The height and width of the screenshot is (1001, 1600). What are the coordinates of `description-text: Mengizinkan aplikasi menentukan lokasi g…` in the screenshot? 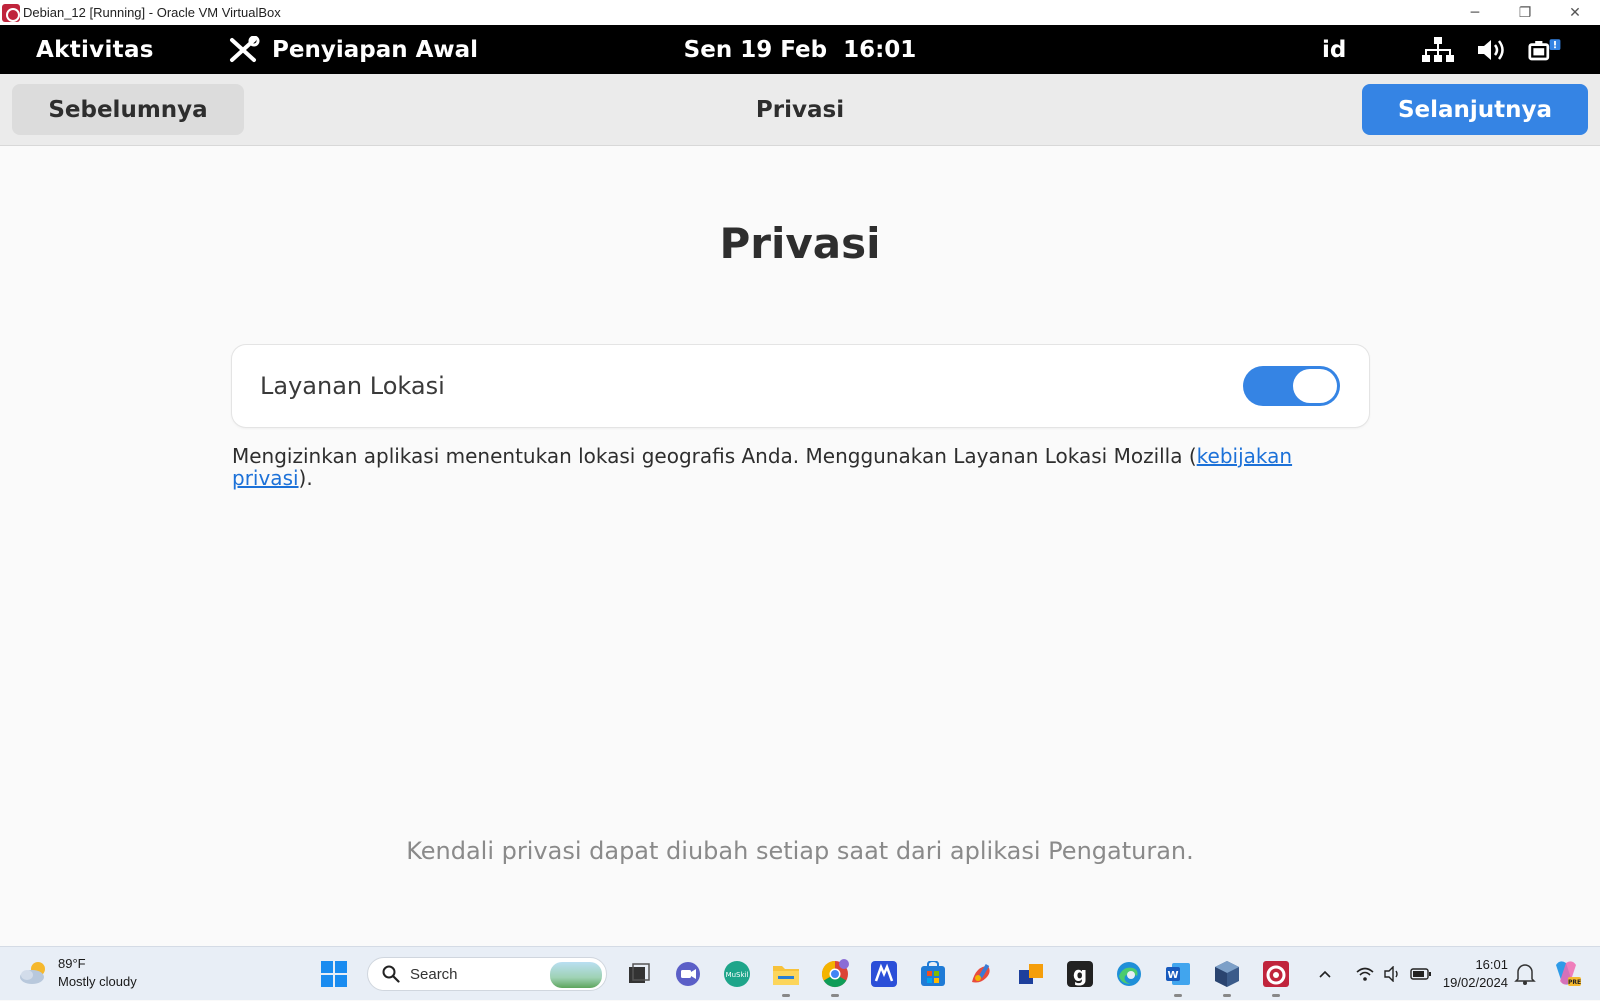 It's located at (714, 456).